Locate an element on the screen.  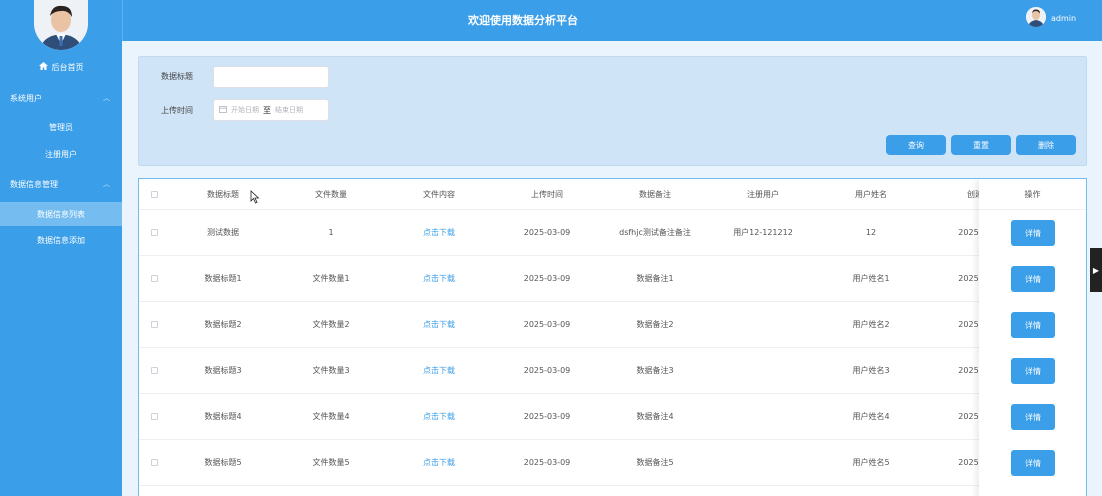
sidebar-item-label: 数据信息列表 is located at coordinates (61, 214).